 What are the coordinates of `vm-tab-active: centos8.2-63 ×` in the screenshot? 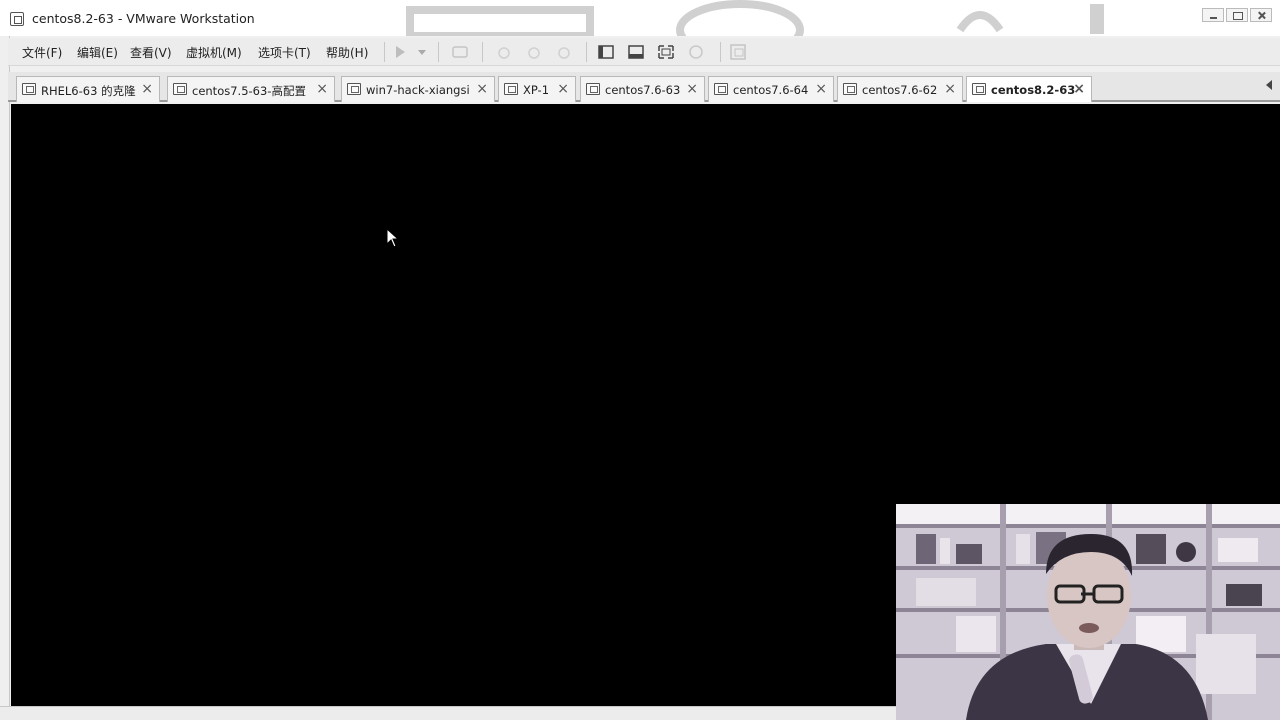 It's located at (1029, 89).